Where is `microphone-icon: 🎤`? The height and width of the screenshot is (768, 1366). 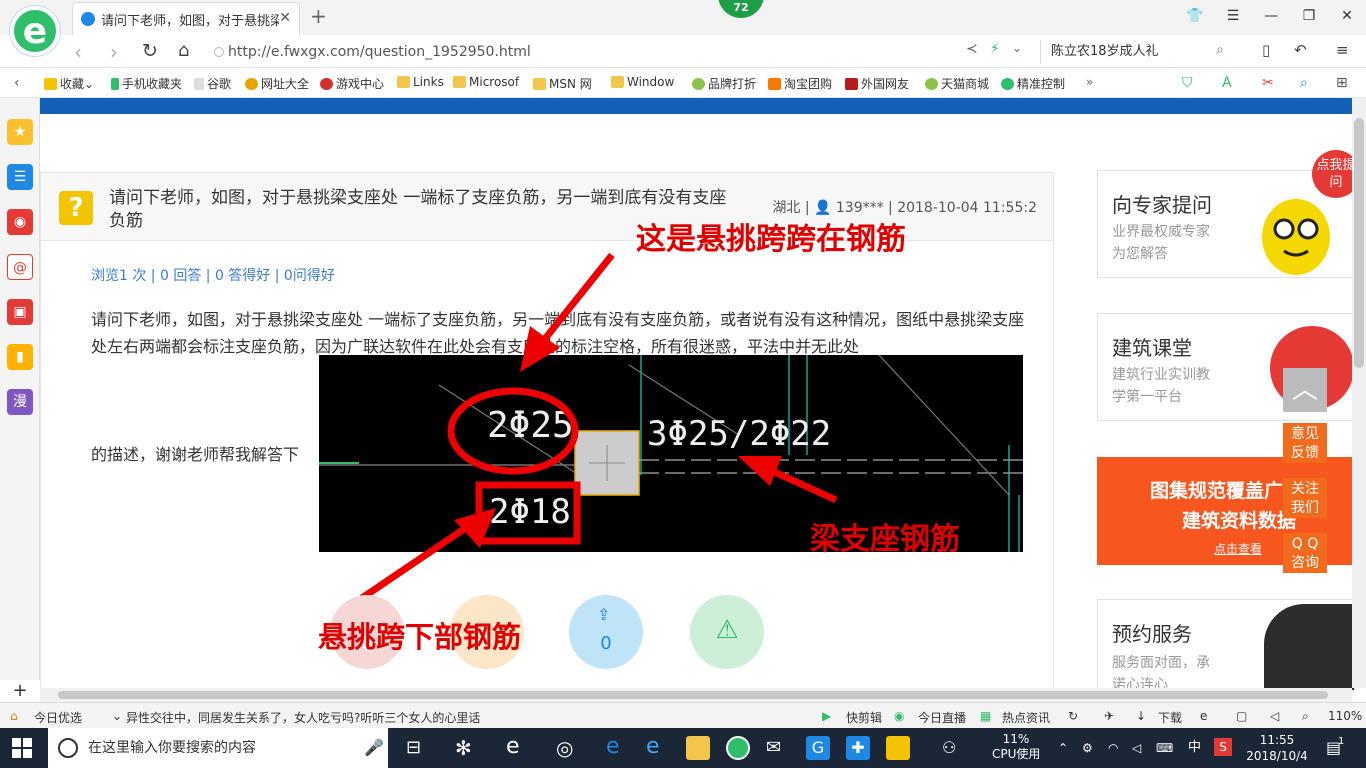
microphone-icon: 🎤 is located at coordinates (374, 748).